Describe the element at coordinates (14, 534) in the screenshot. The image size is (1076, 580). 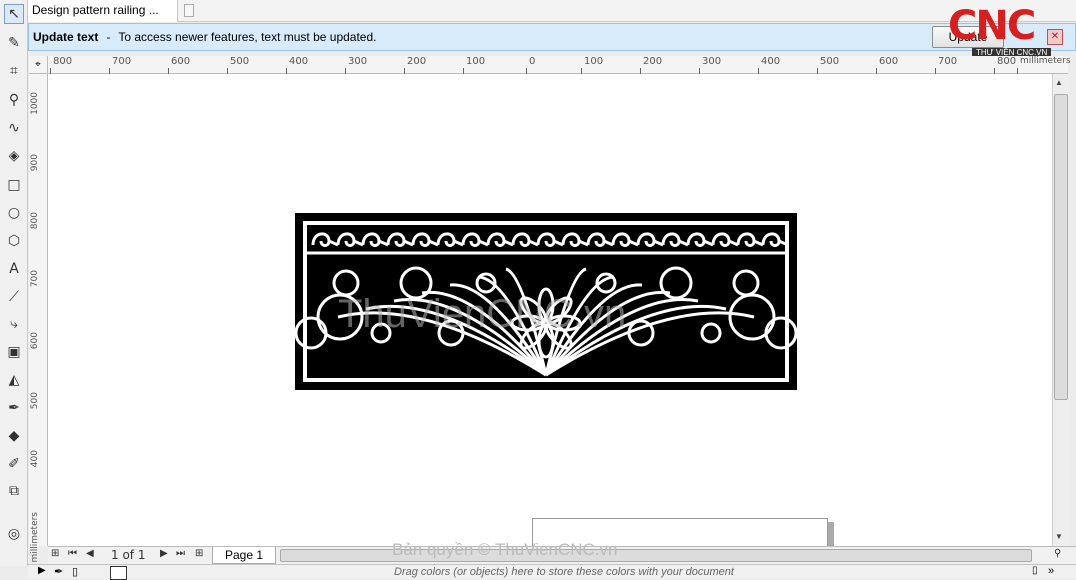
I see `toolbox-options-icon: ◎` at that location.